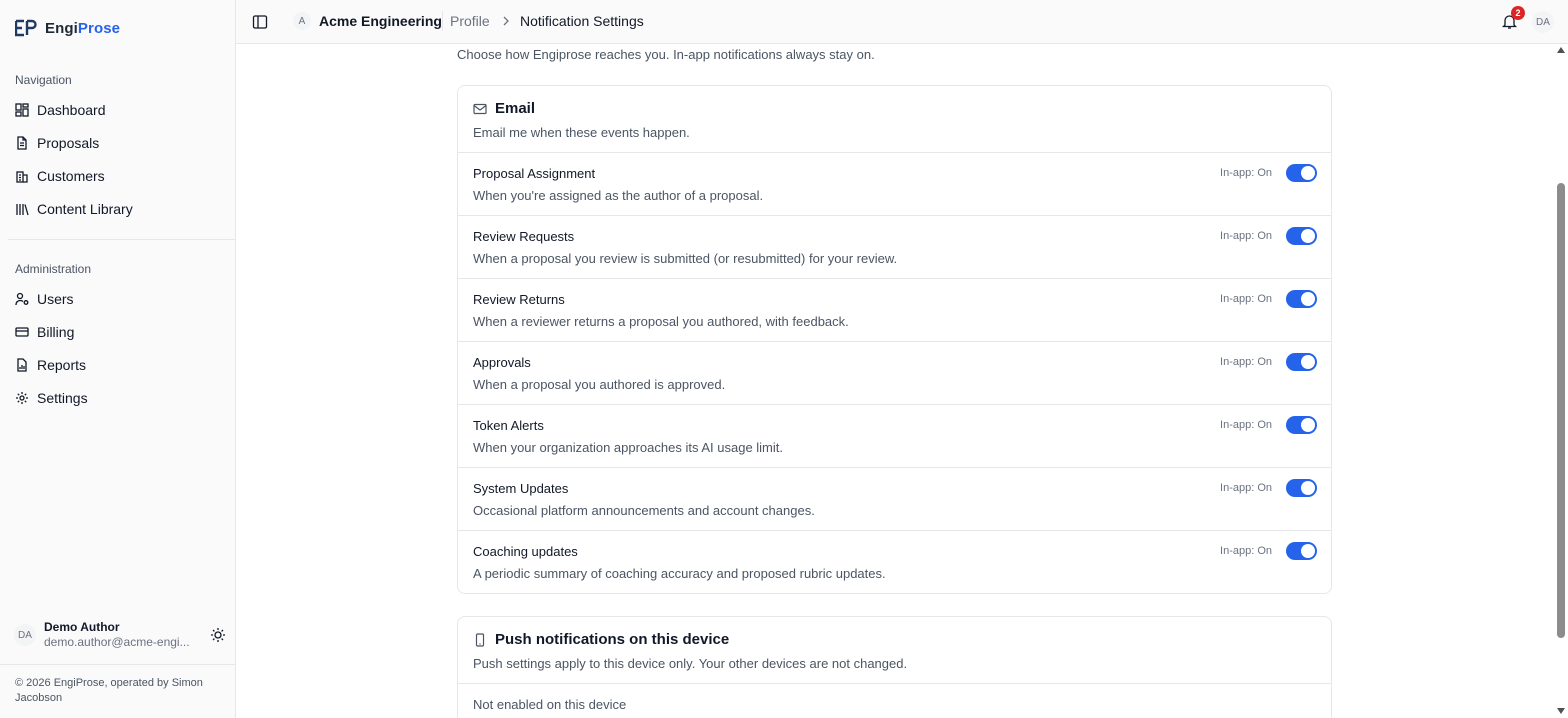  I want to click on report-icon, so click(22, 364).